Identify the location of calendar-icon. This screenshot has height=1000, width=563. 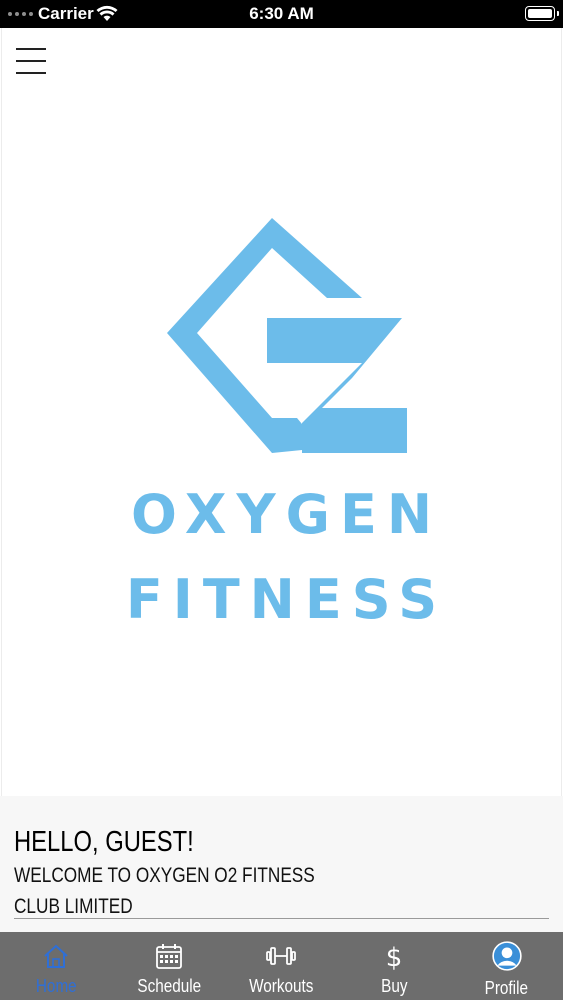
(168, 956).